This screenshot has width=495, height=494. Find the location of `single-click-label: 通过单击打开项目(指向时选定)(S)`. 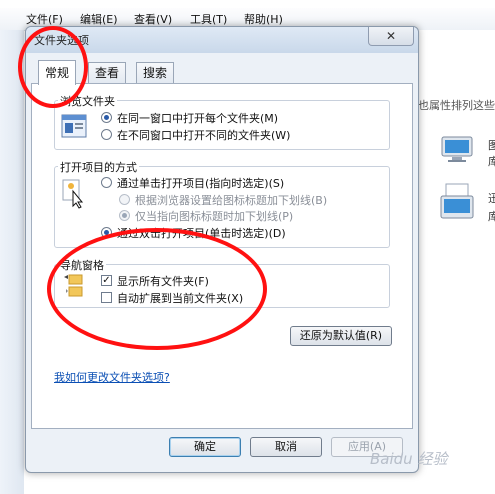

single-click-label: 通过单击打开项目(指向时选定)(S) is located at coordinates (200, 183).